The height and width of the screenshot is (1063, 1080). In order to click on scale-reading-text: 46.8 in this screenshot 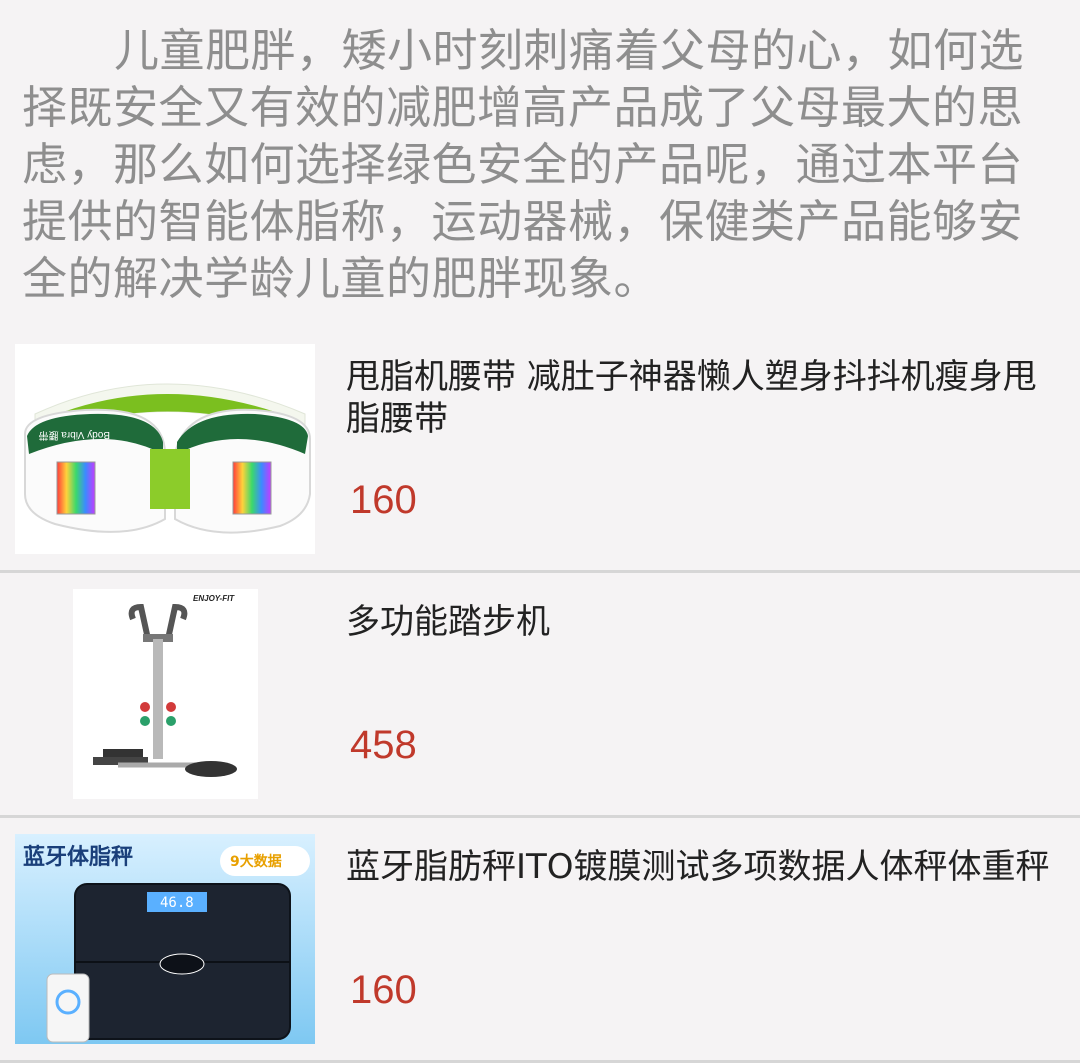, I will do `click(177, 903)`.